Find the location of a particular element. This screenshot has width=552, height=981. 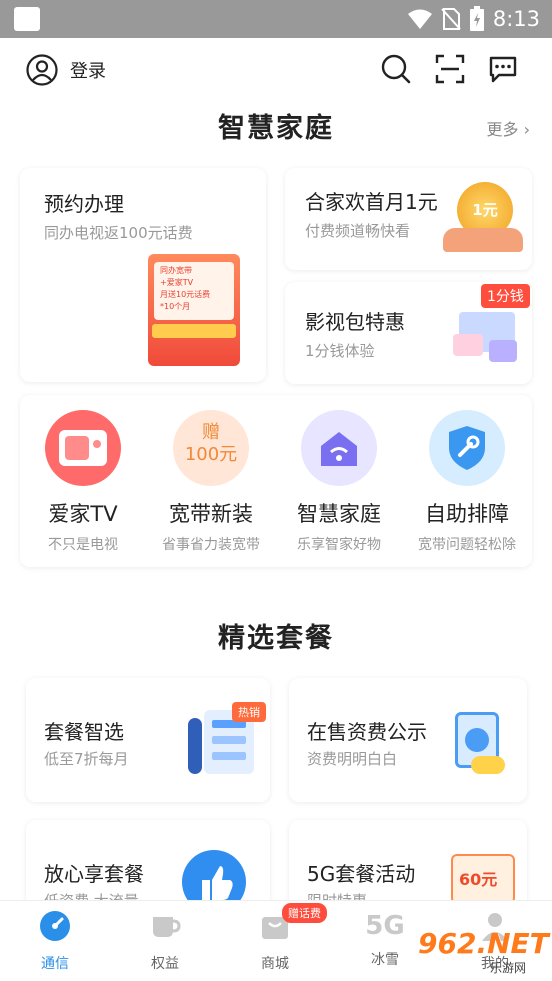

clipboard-icon is located at coordinates (478, 744).